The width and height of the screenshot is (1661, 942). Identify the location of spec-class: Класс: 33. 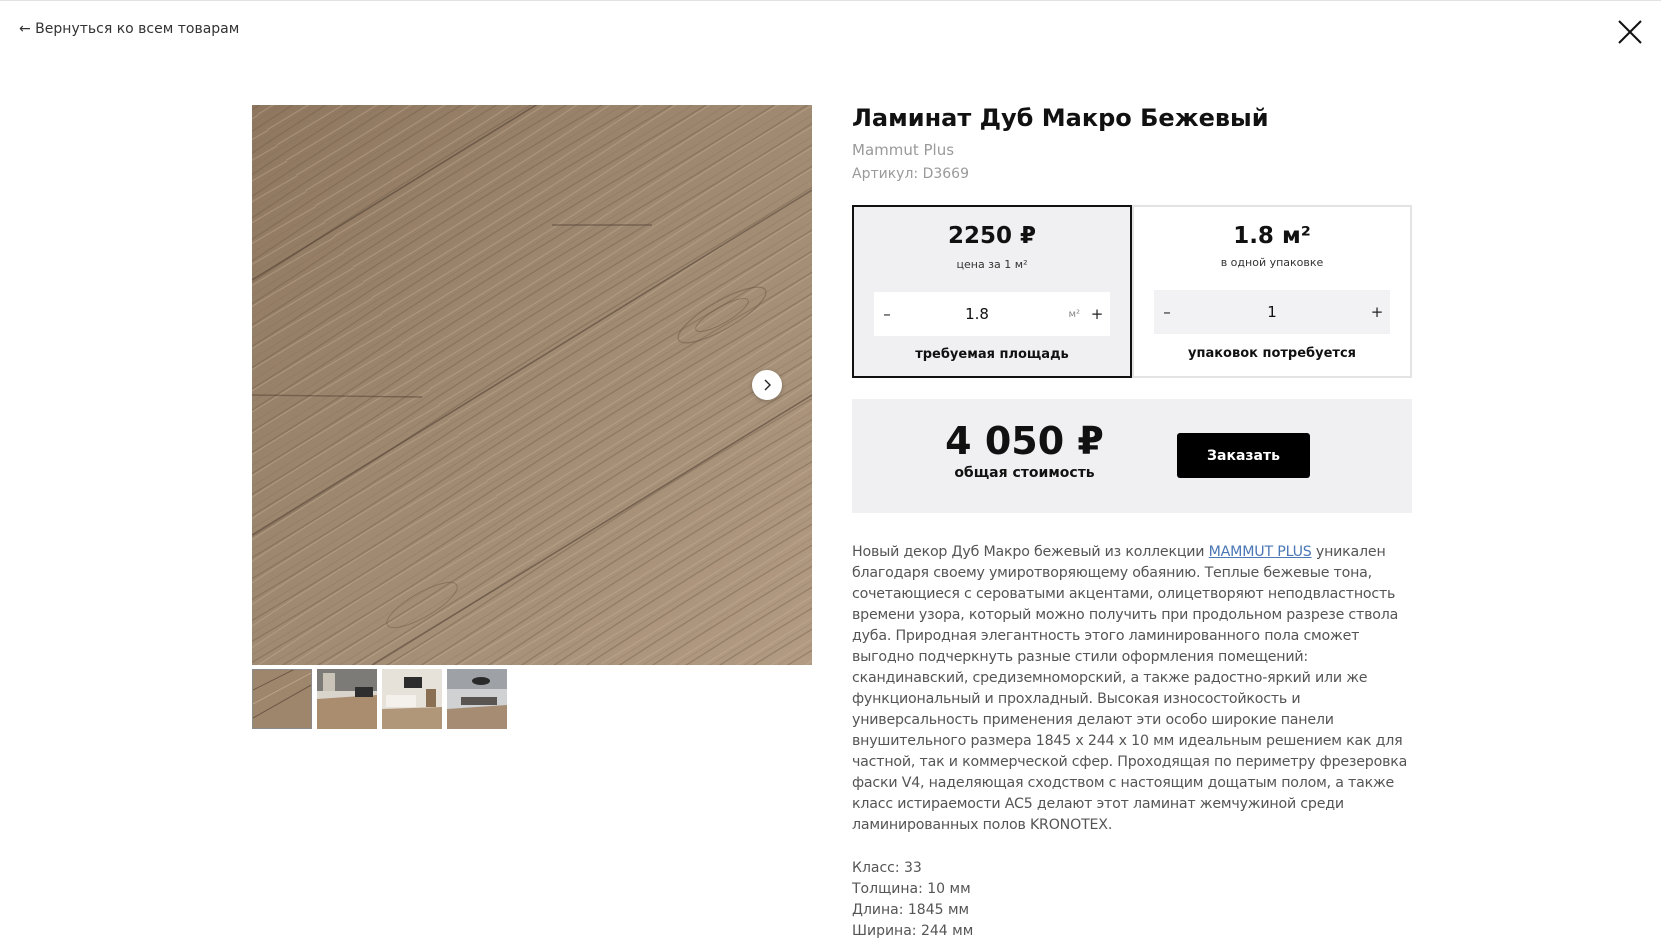
(887, 868).